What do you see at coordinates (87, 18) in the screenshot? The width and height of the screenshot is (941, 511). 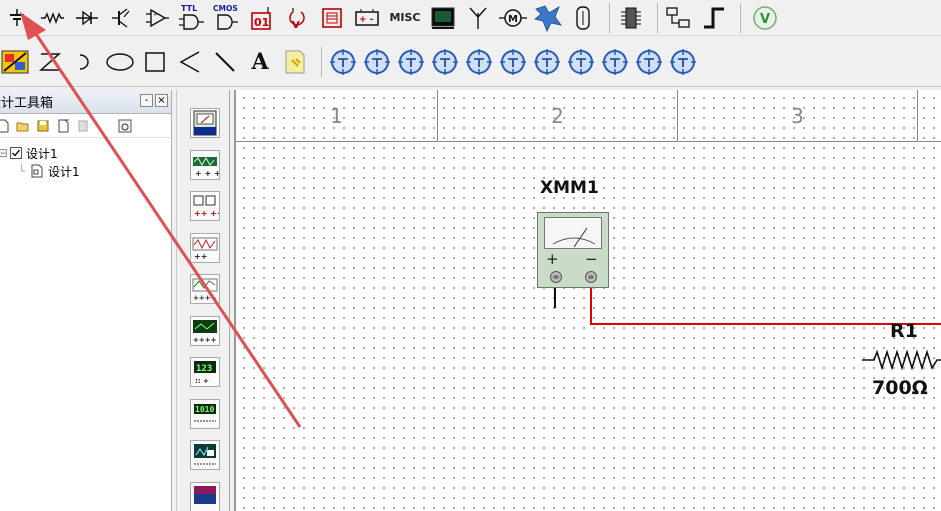 I see `diode-button` at bounding box center [87, 18].